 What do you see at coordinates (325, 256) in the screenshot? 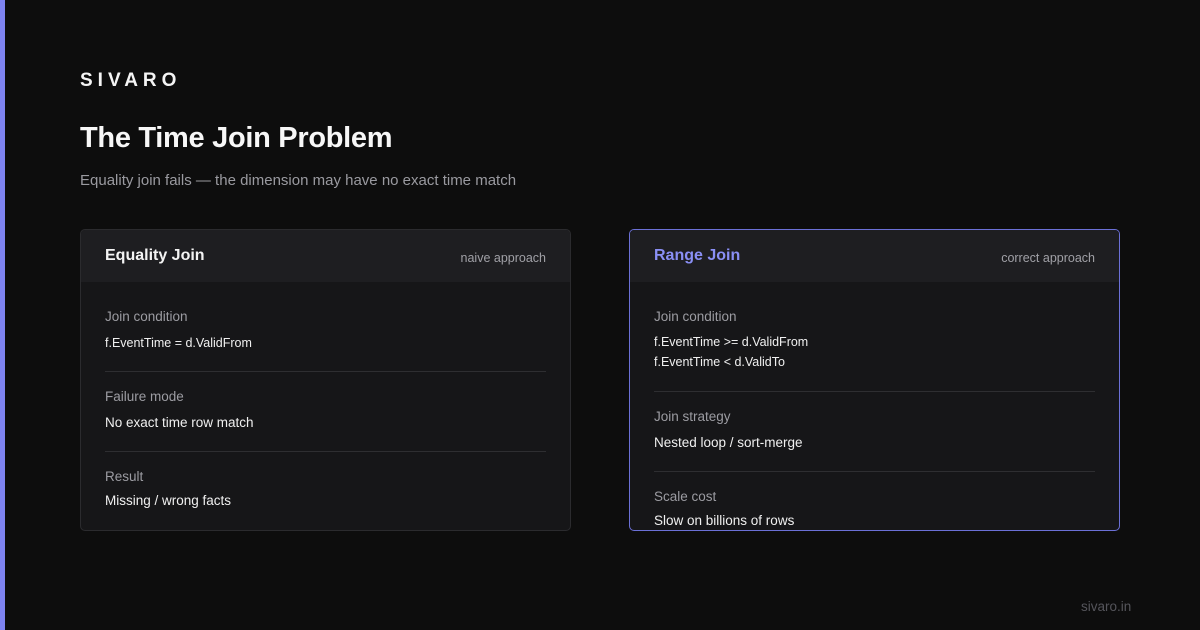
I see `card-header: Equality Join naive approach` at bounding box center [325, 256].